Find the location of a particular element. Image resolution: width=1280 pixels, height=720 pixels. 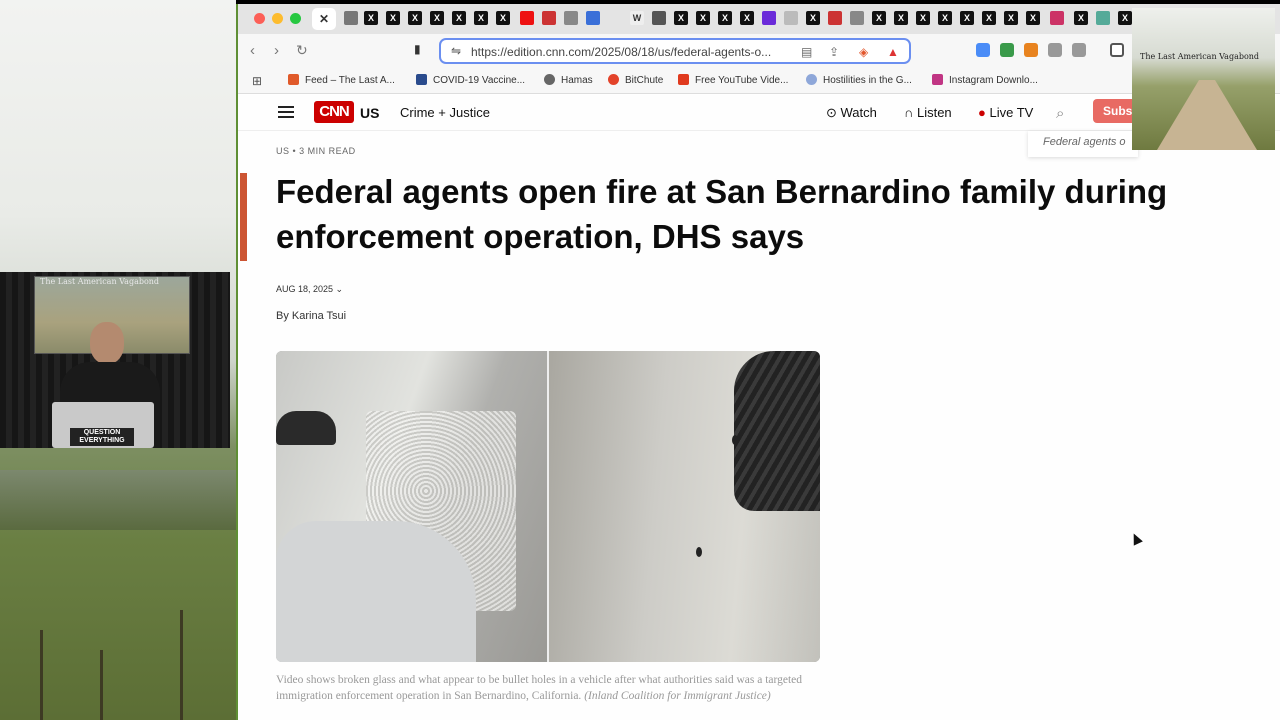

tab-wikipedia-favicon: W is located at coordinates (637, 18).